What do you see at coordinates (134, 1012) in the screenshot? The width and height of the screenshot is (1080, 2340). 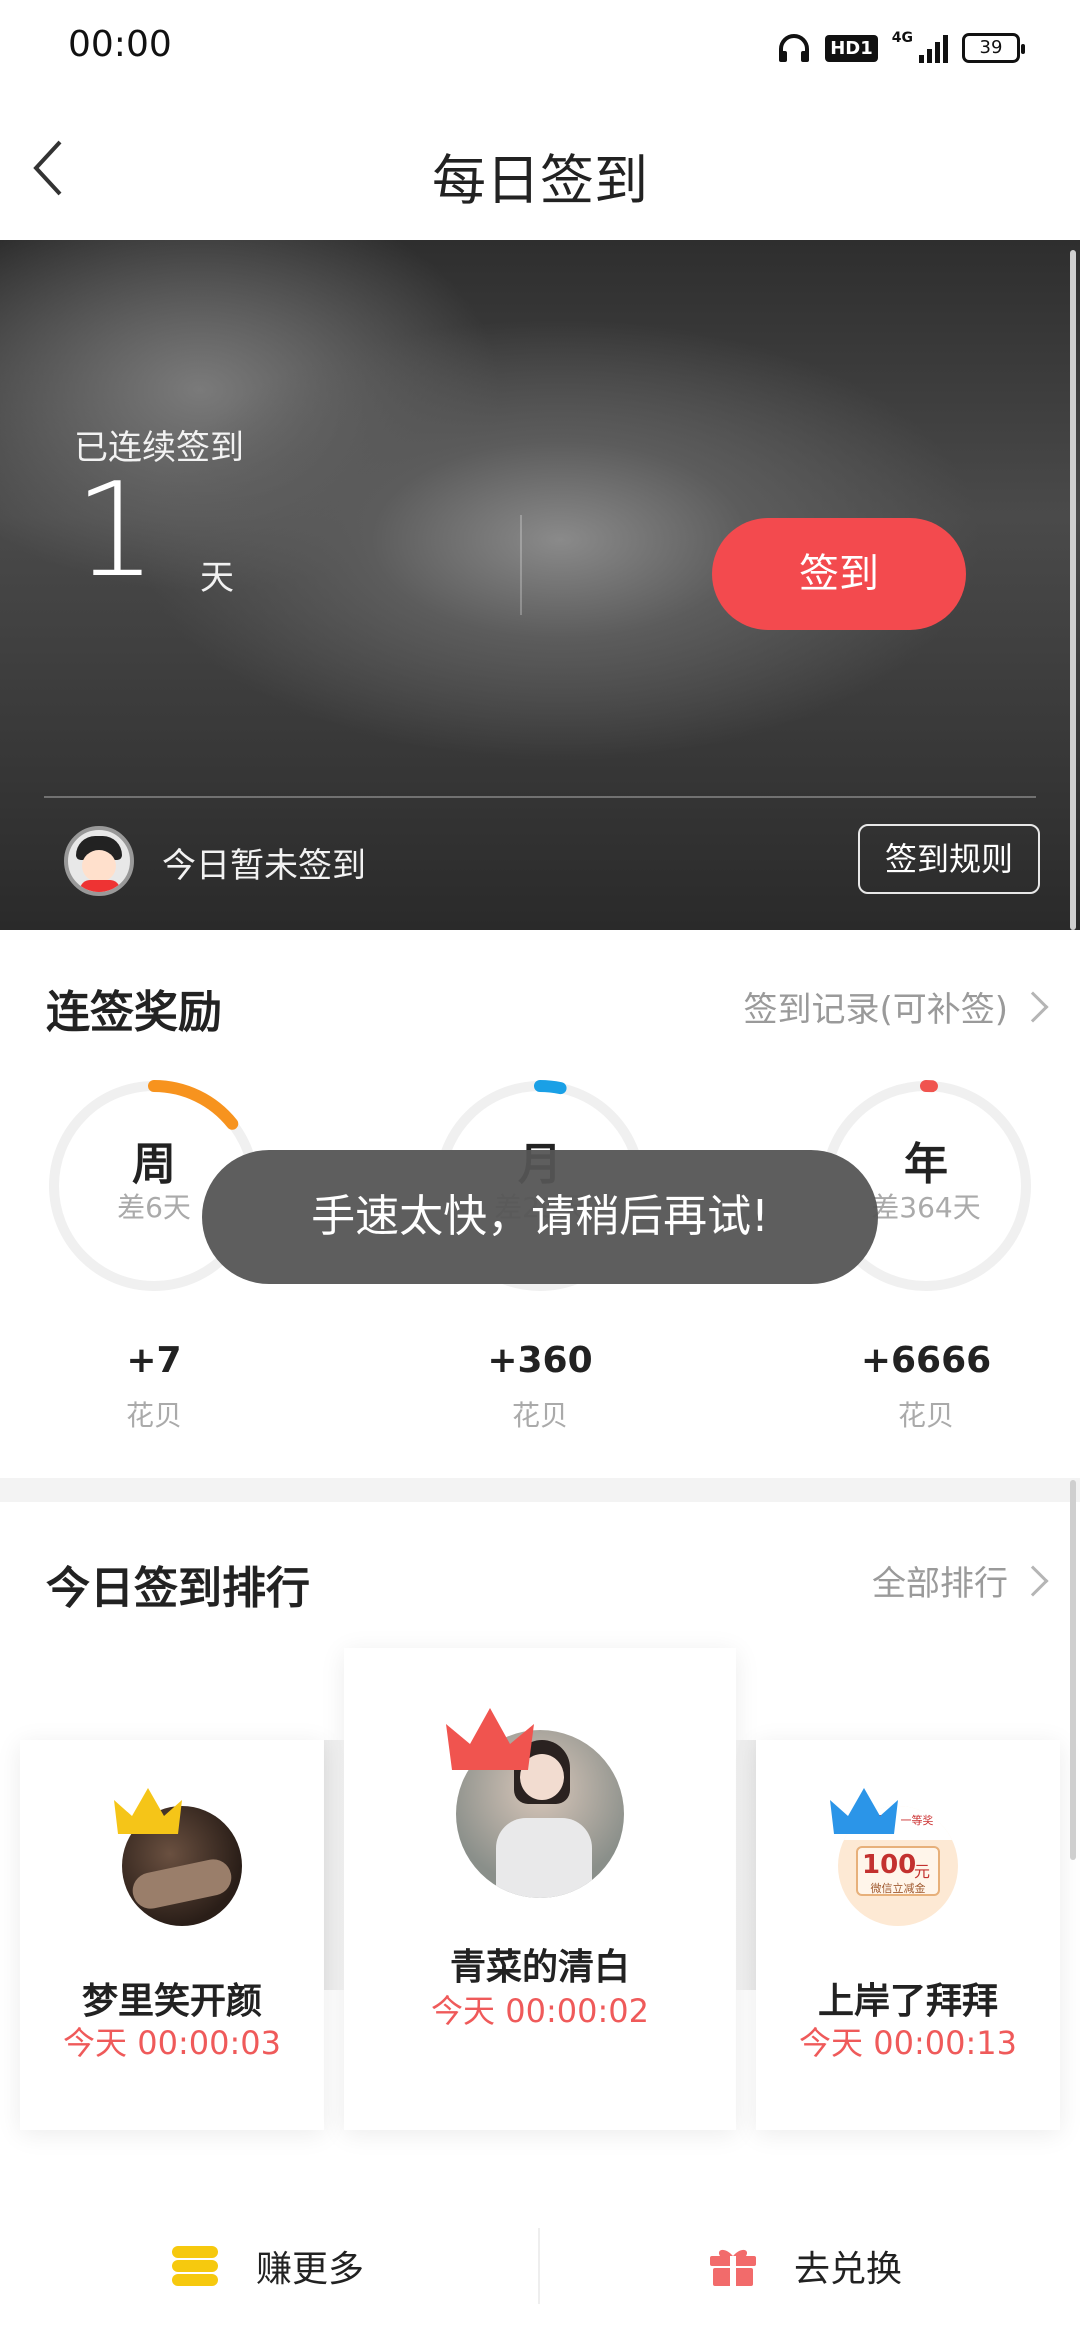 I see `rewards-title: 连签奖励` at bounding box center [134, 1012].